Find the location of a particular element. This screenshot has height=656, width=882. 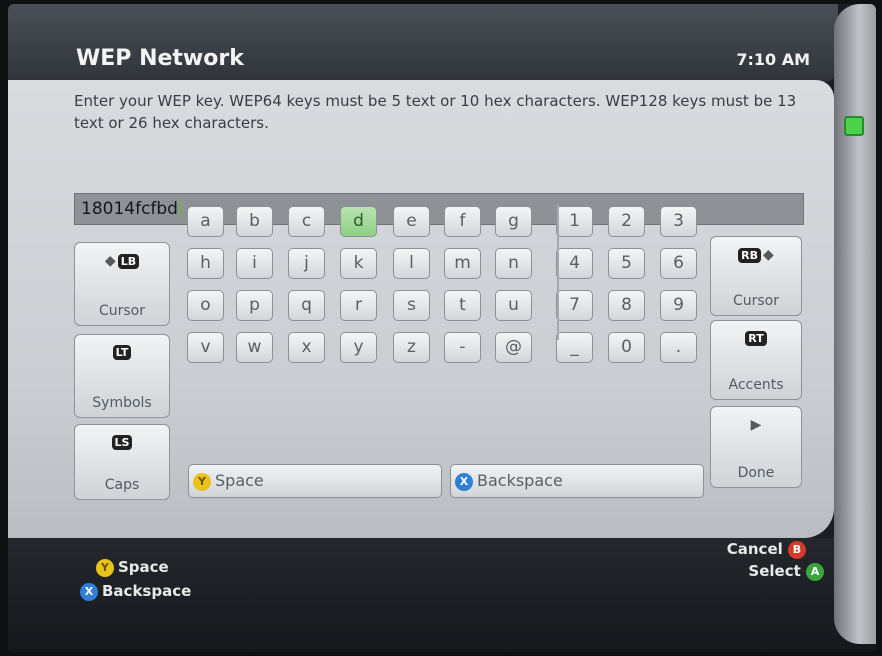

header: WEP Network 7:10 AM is located at coordinates (423, 43).